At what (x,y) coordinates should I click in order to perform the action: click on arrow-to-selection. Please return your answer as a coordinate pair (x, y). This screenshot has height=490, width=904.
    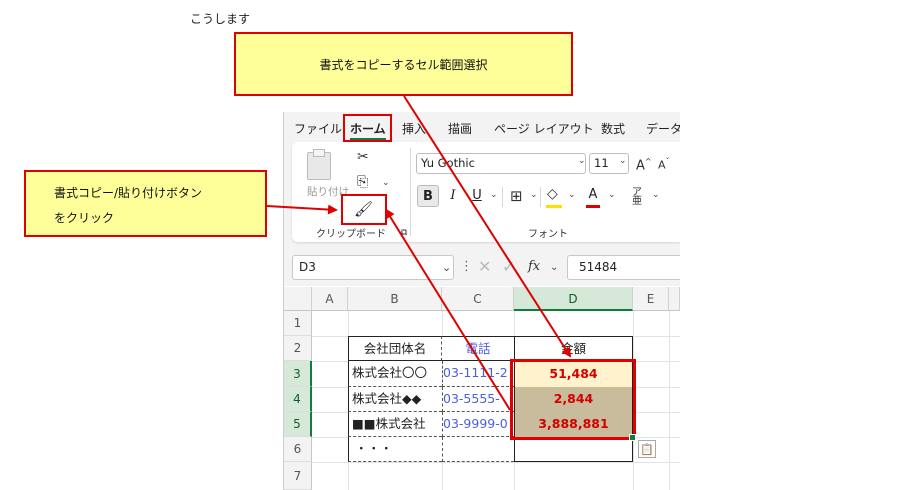
    Looking at the image, I should click on (487, 226).